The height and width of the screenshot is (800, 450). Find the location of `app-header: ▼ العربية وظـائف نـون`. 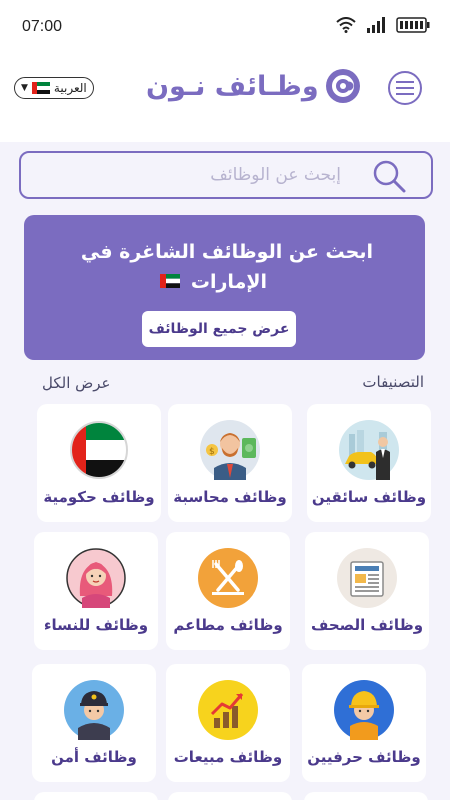

app-header: ▼ العربية وظـائف نـون is located at coordinates (225, 99).